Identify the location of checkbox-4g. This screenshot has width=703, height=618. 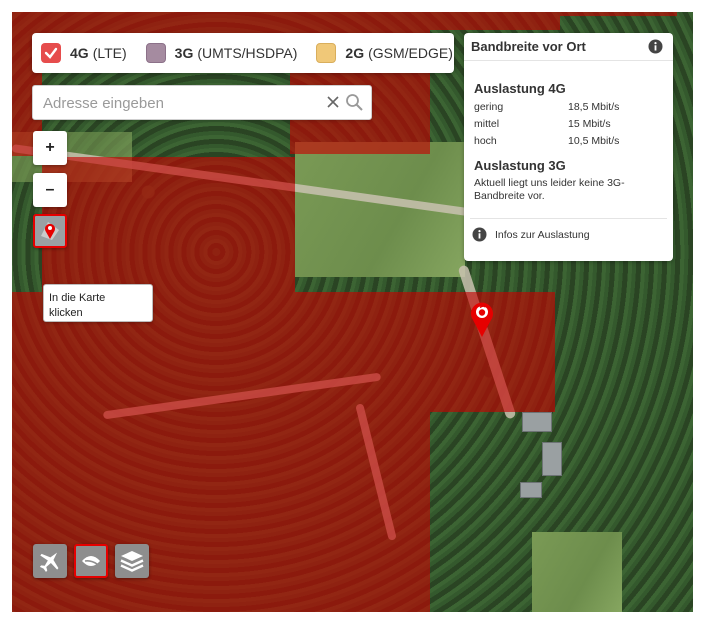
(51, 53).